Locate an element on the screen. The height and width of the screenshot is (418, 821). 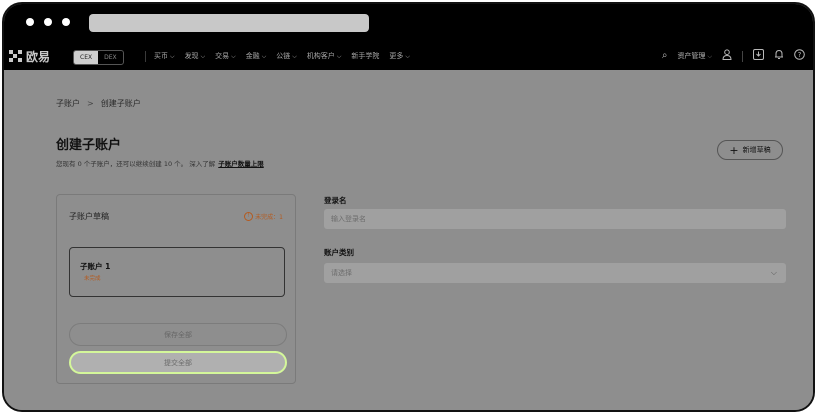
main-menu: 买币 ⌵ 发现 ⌵ 交易 ⌵ 金融 ⌵ 公链 ⌵ 机构客户 ⌵ 新手学院 更多 ⌵ is located at coordinates (282, 56).